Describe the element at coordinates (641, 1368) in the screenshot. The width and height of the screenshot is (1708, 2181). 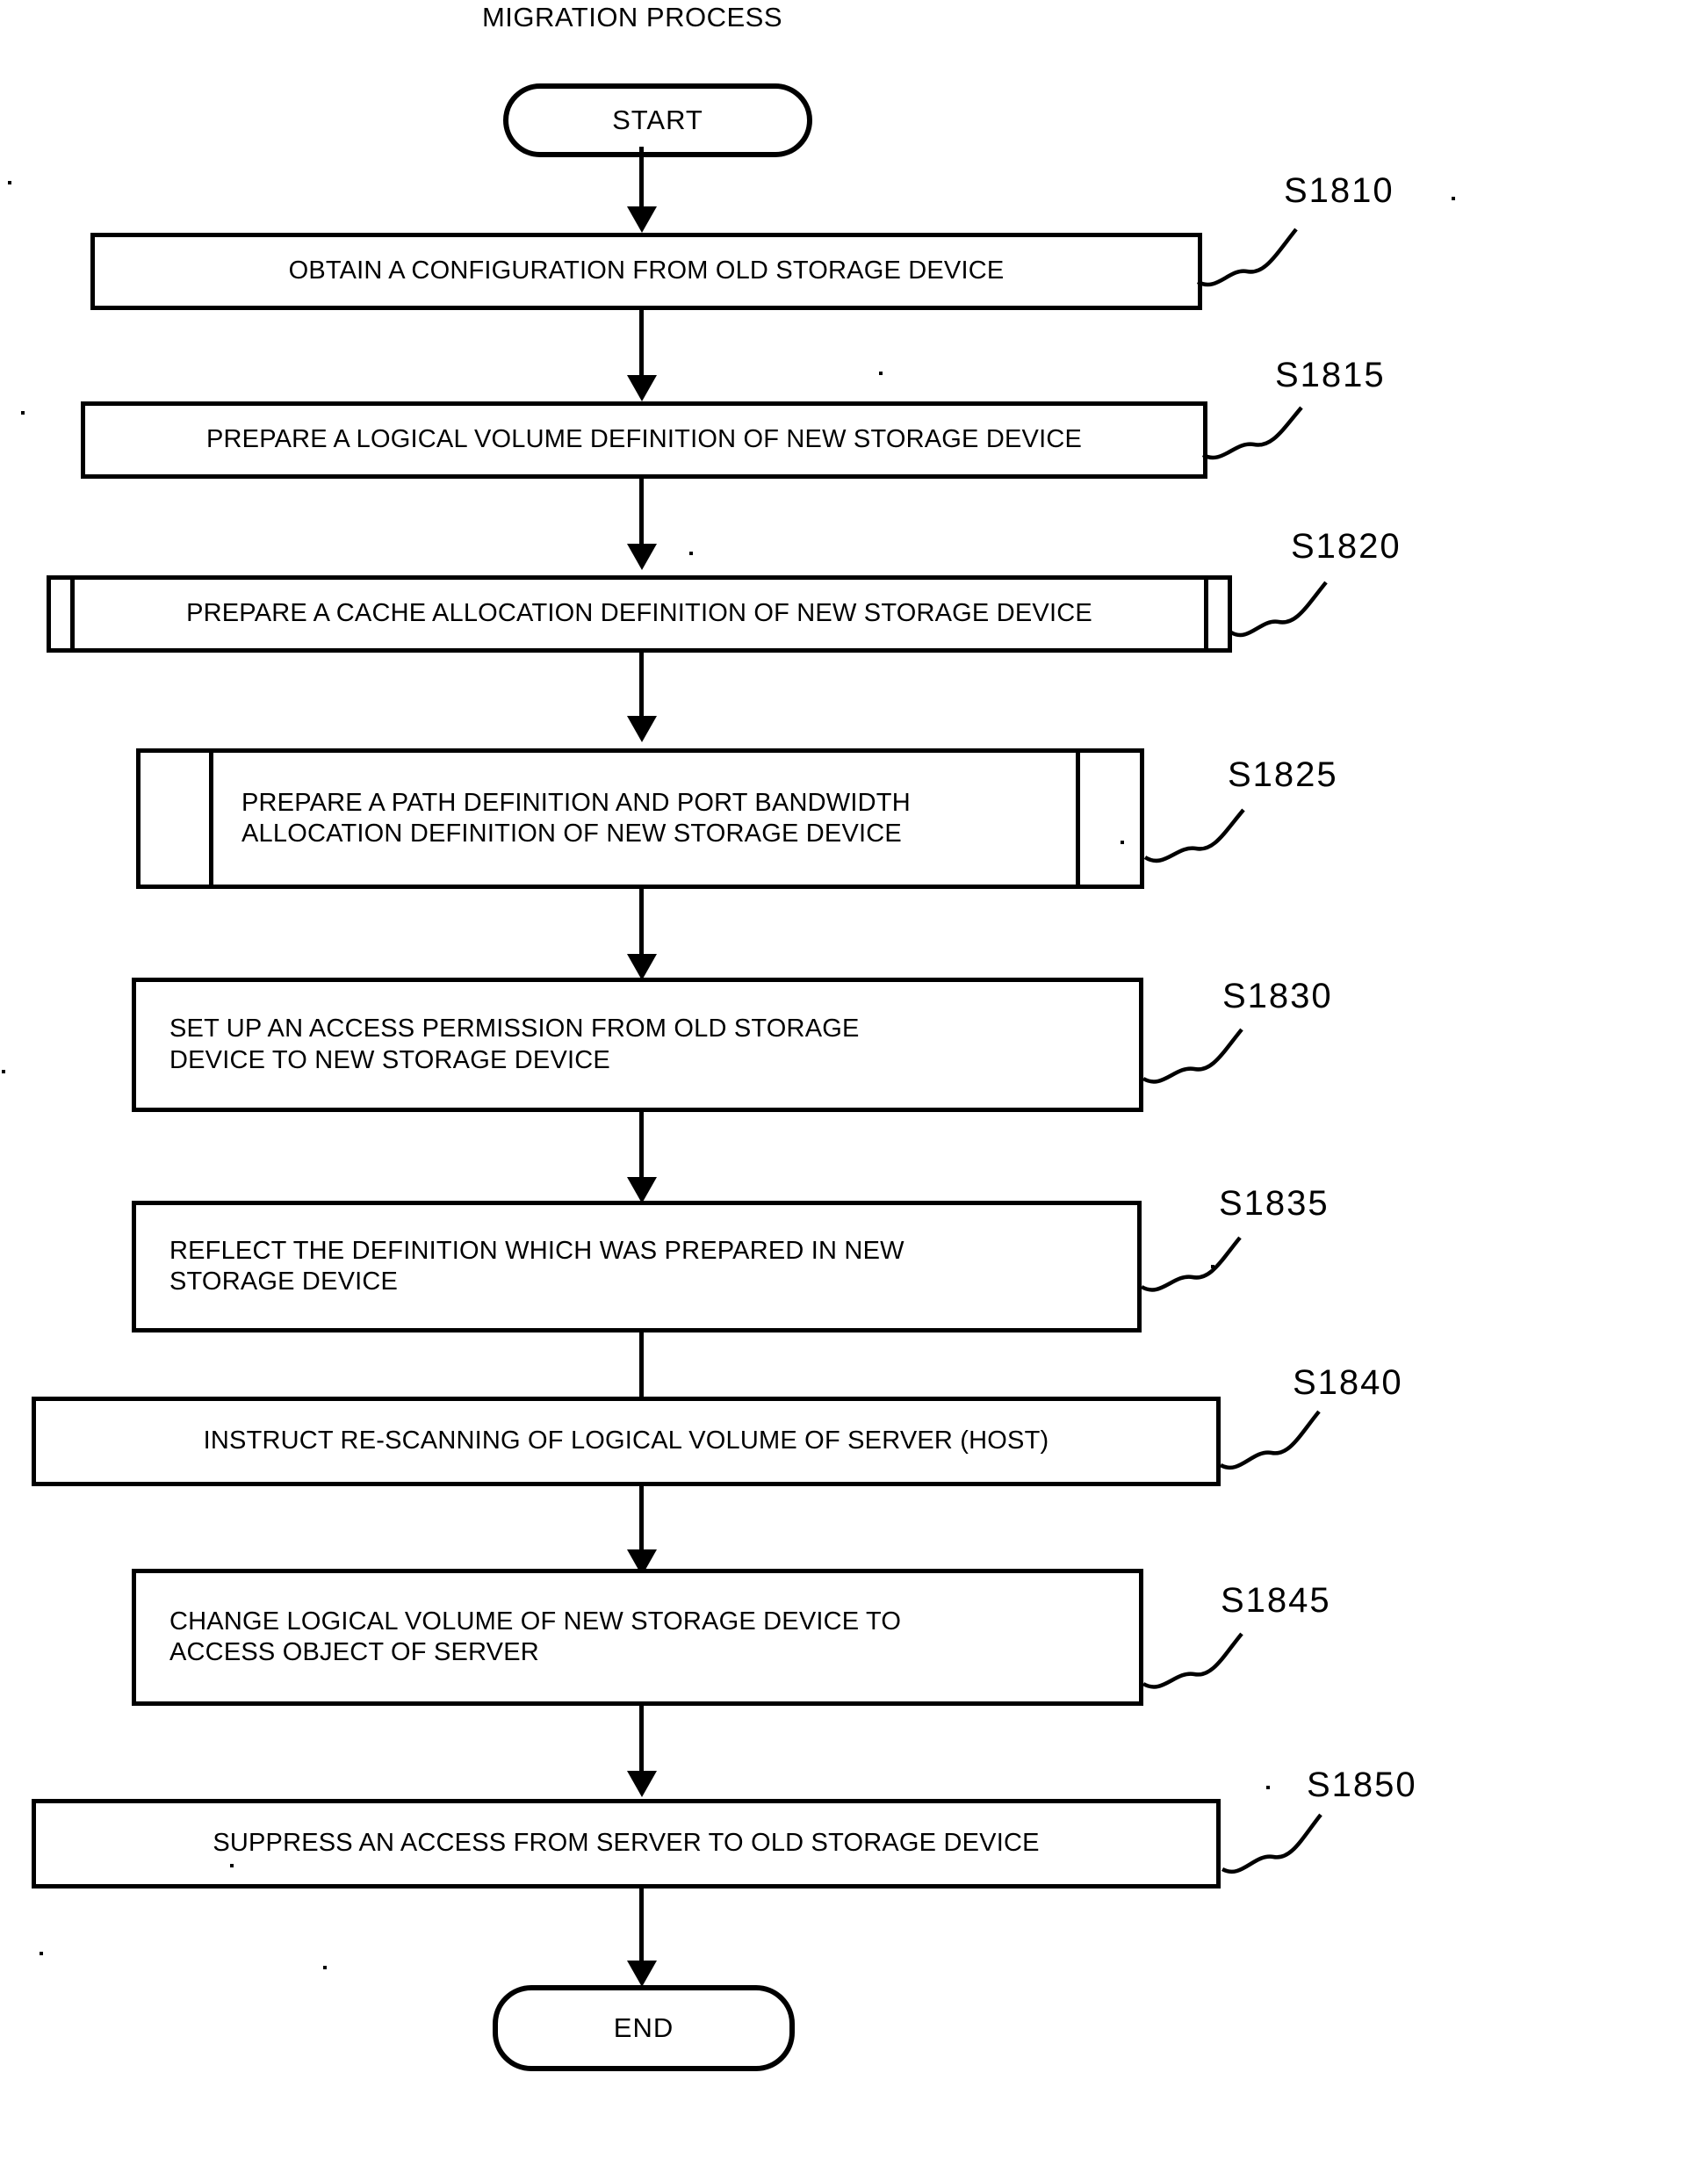
I see `connector-s1835-to-s1840` at that location.